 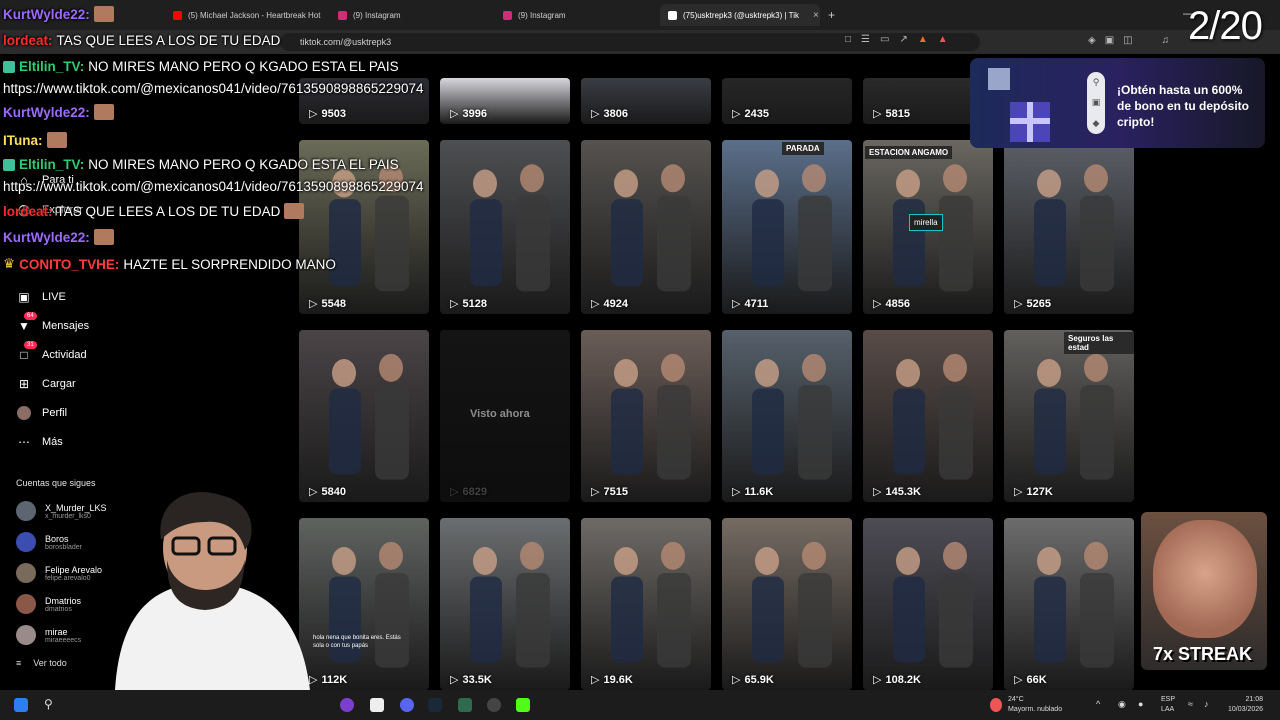 I want to click on browser-tab-instagram-2: (9) Instagram, so click(x=575, y=15).